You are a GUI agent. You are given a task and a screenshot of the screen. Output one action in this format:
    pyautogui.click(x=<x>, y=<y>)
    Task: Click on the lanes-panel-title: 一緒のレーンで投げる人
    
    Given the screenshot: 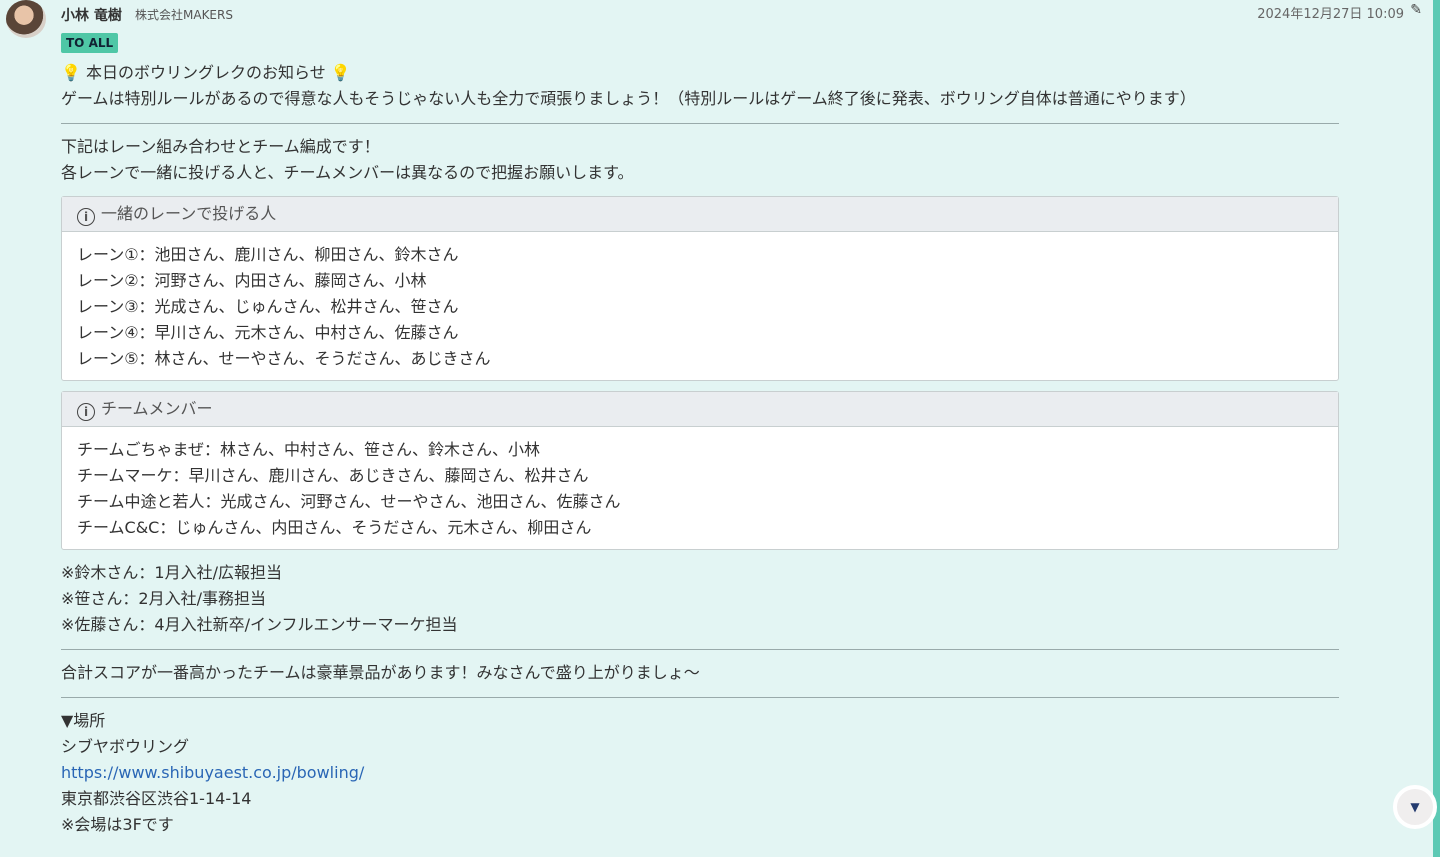 What is the action you would take?
    pyautogui.click(x=189, y=213)
    